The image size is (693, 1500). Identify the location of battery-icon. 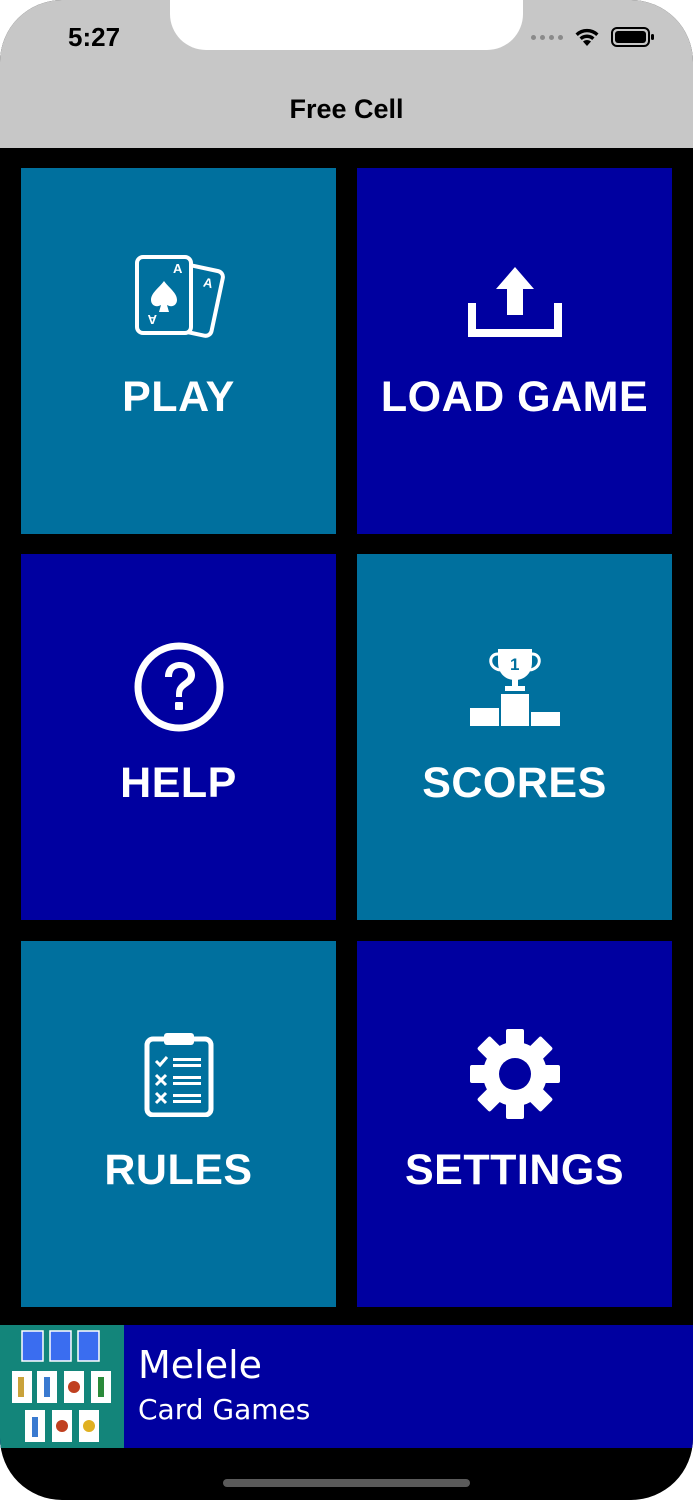
(632, 37).